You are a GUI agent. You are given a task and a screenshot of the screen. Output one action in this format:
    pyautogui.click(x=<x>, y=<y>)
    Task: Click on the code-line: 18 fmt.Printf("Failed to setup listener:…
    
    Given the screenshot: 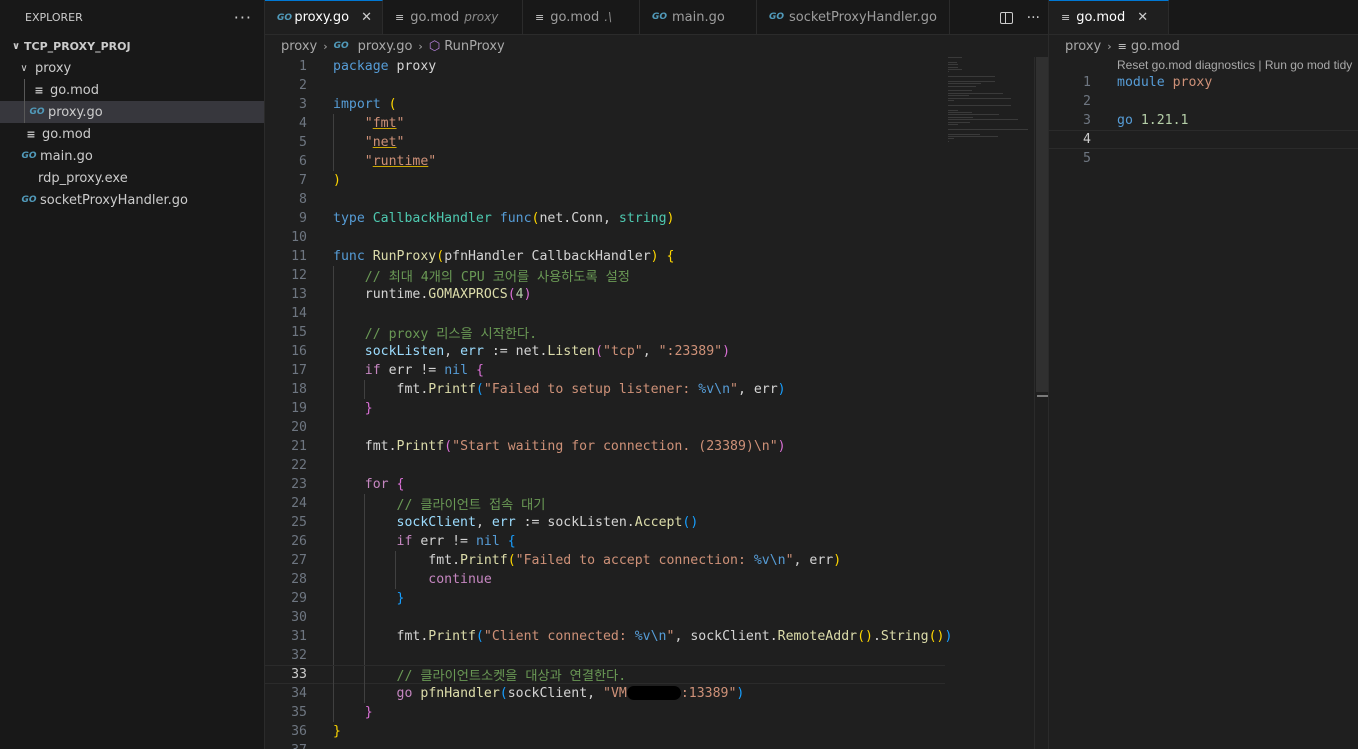 What is the action you would take?
    pyautogui.click(x=605, y=389)
    